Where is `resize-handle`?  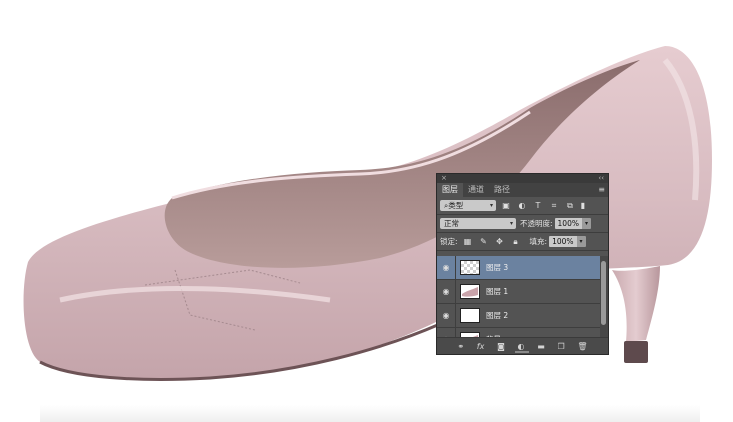 resize-handle is located at coordinates (522, 352).